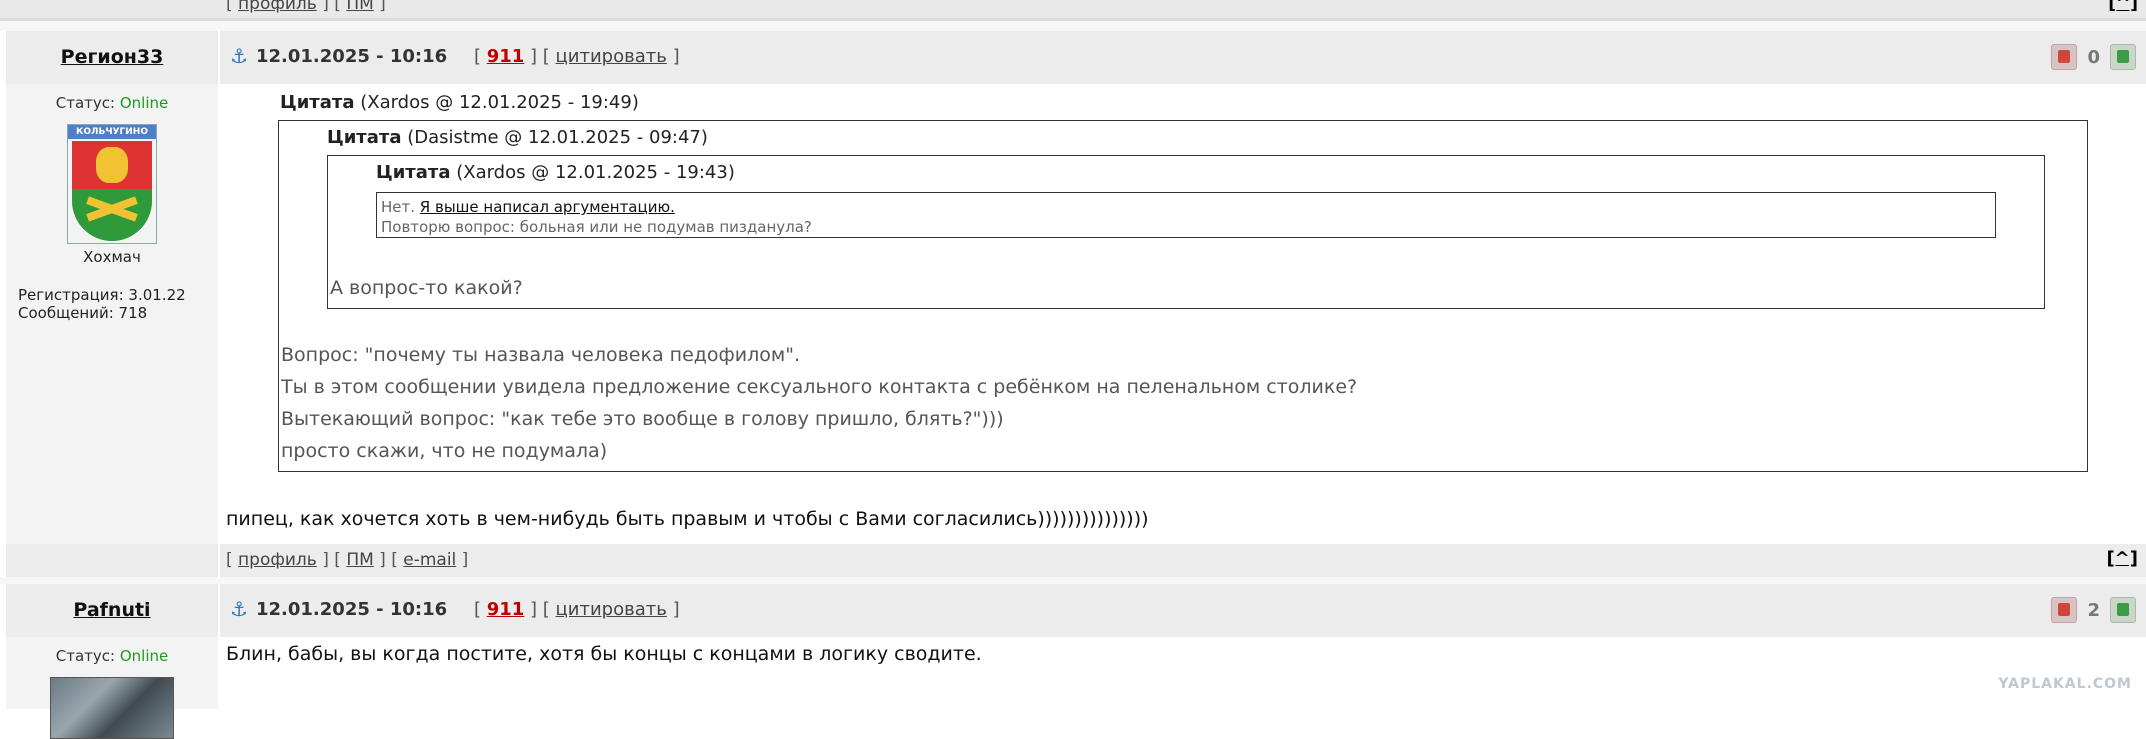 This screenshot has width=2146, height=739. I want to click on avatar: КОЛЬЧУГИНО, so click(112, 184).